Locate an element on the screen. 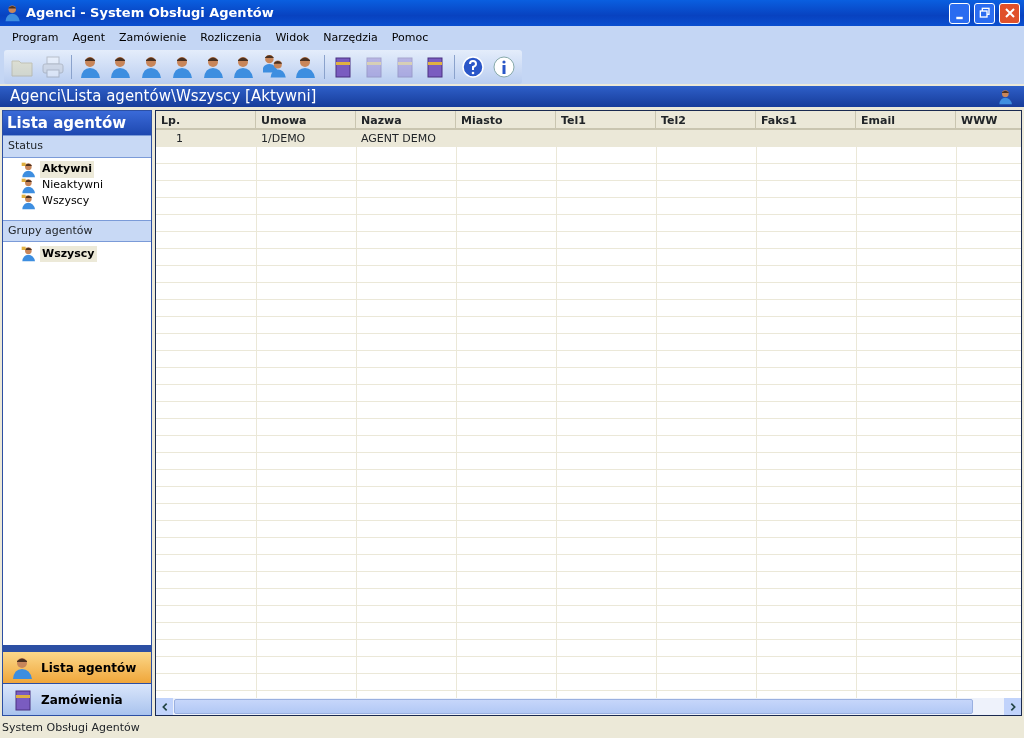  help-button is located at coordinates (473, 67).